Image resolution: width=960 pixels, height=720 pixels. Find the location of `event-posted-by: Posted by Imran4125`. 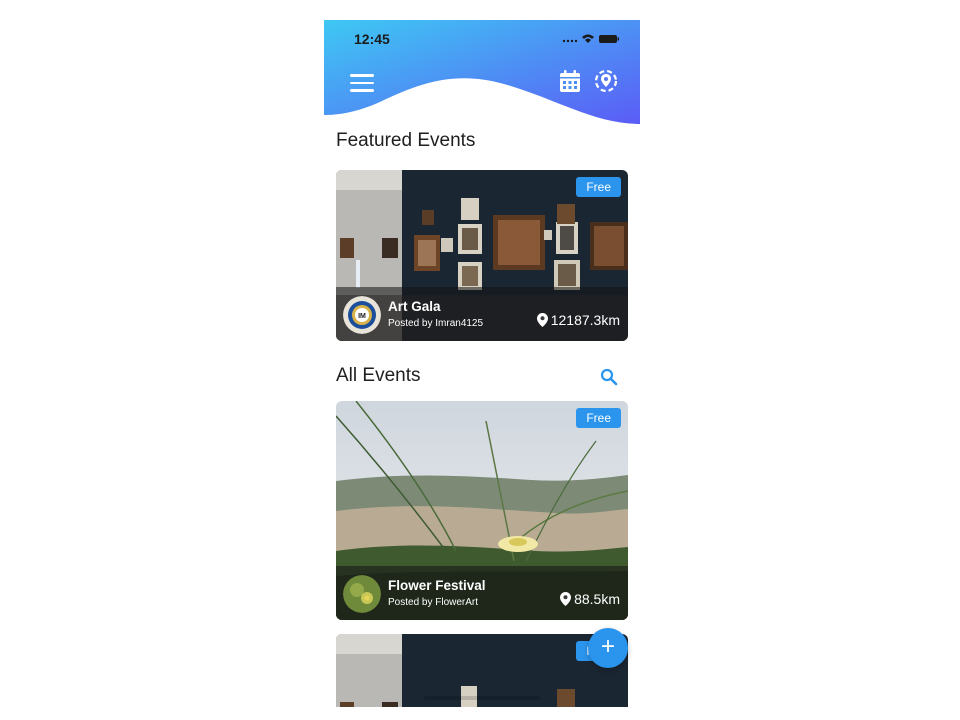

event-posted-by: Posted by Imran4125 is located at coordinates (436, 323).